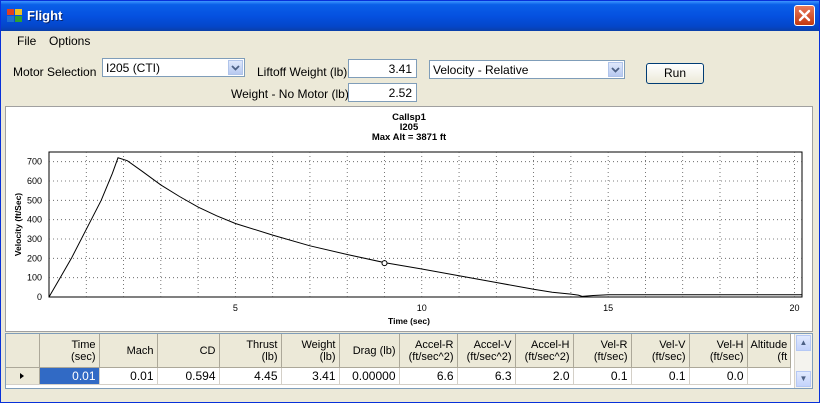 The height and width of the screenshot is (403, 820). Describe the element at coordinates (544, 376) in the screenshot. I see `table-cell: 2.0` at that location.